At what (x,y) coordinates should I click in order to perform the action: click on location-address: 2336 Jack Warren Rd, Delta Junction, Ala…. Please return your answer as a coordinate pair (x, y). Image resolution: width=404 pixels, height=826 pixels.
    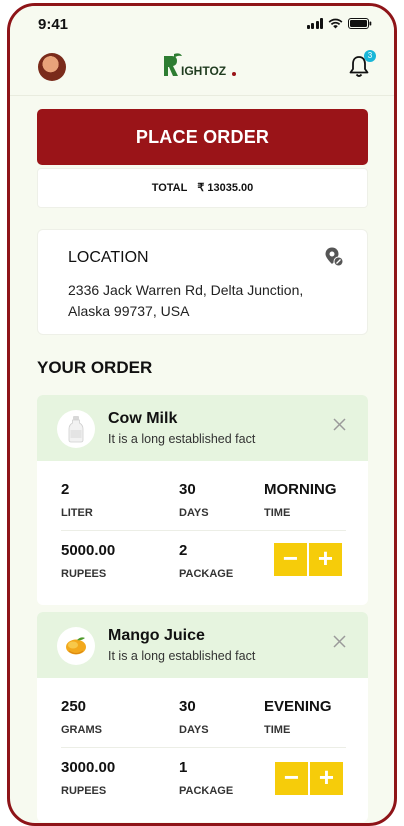
    Looking at the image, I should click on (186, 300).